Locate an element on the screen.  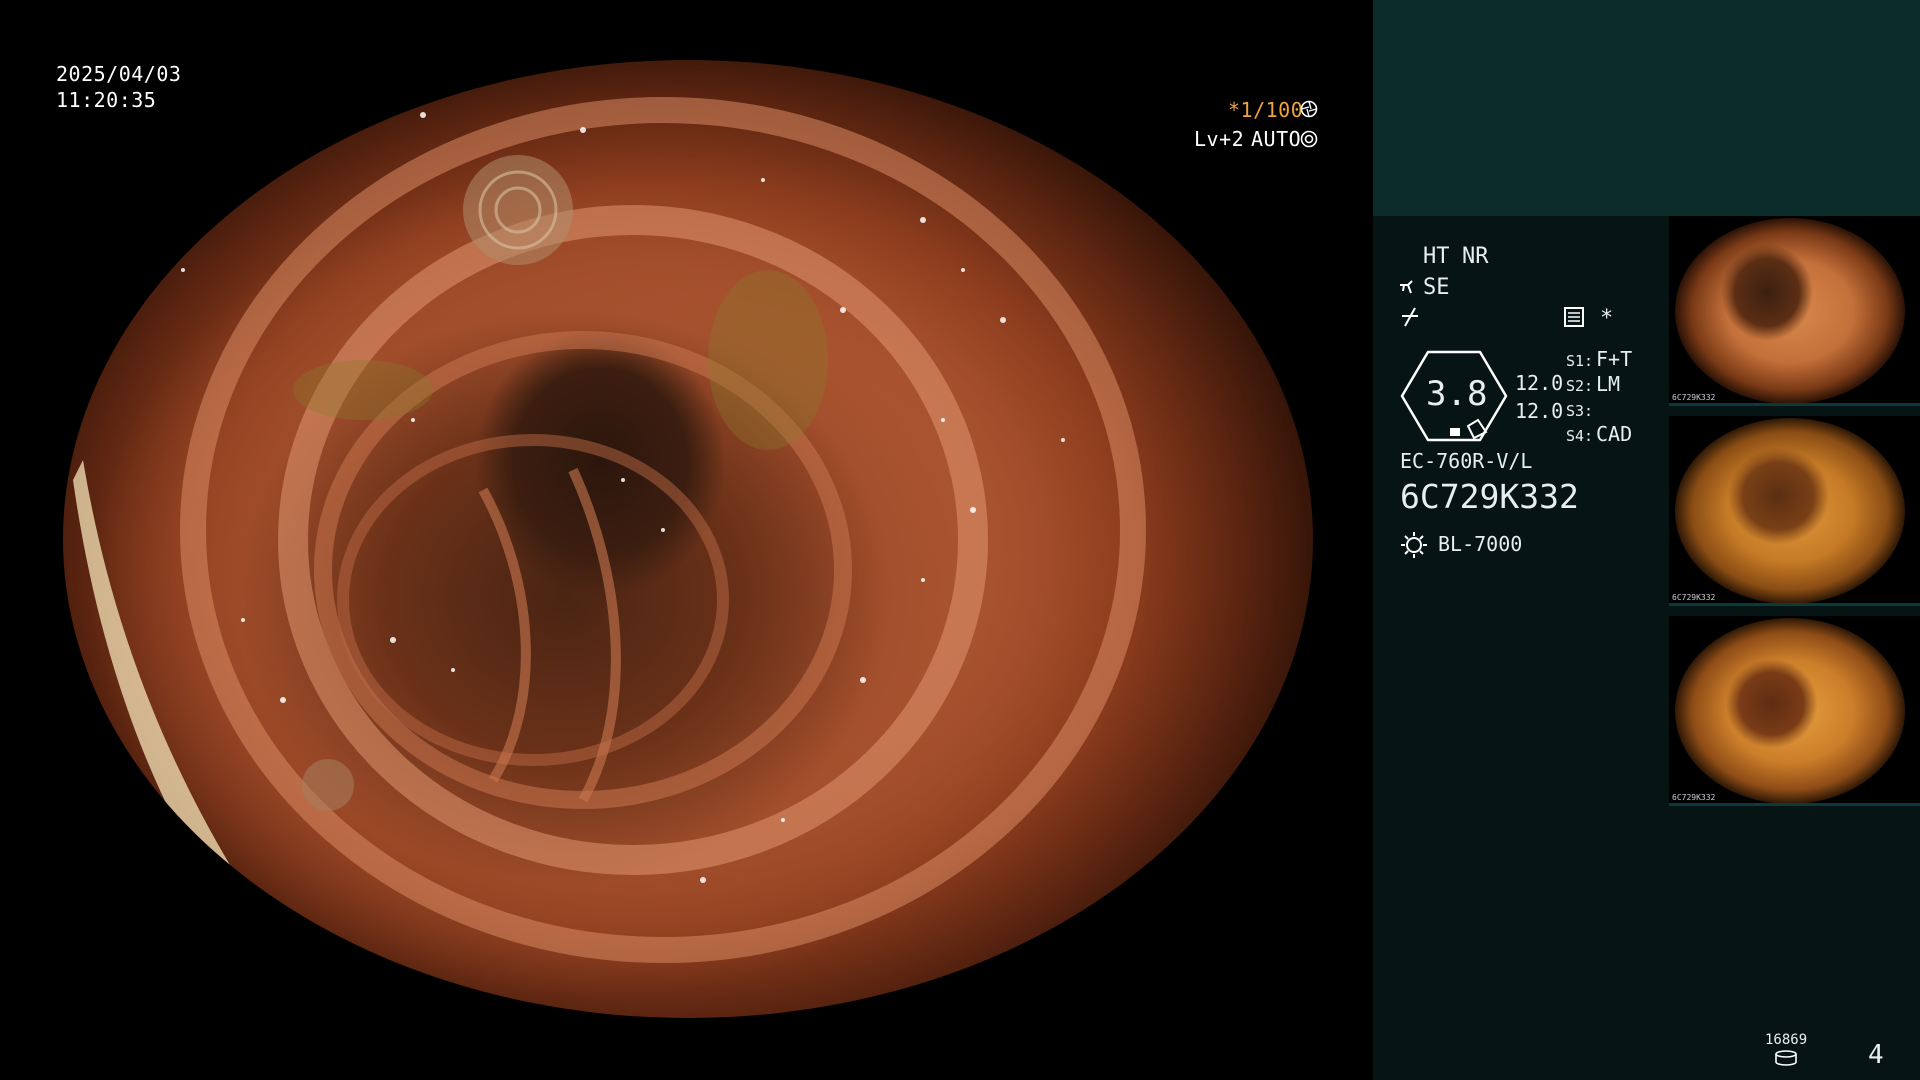
zoom-value: 3.8 is located at coordinates (1457, 394).